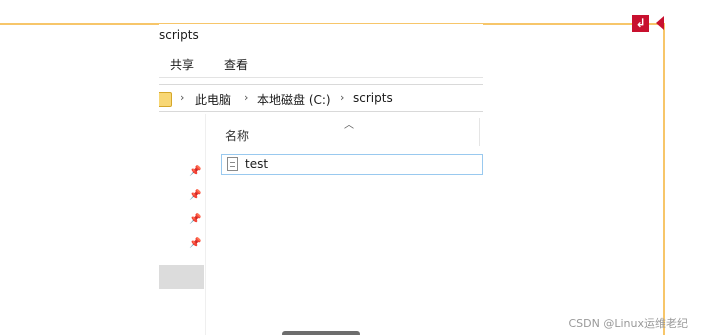 The width and height of the screenshot is (702, 335). I want to click on window-title: scripts, so click(179, 35).